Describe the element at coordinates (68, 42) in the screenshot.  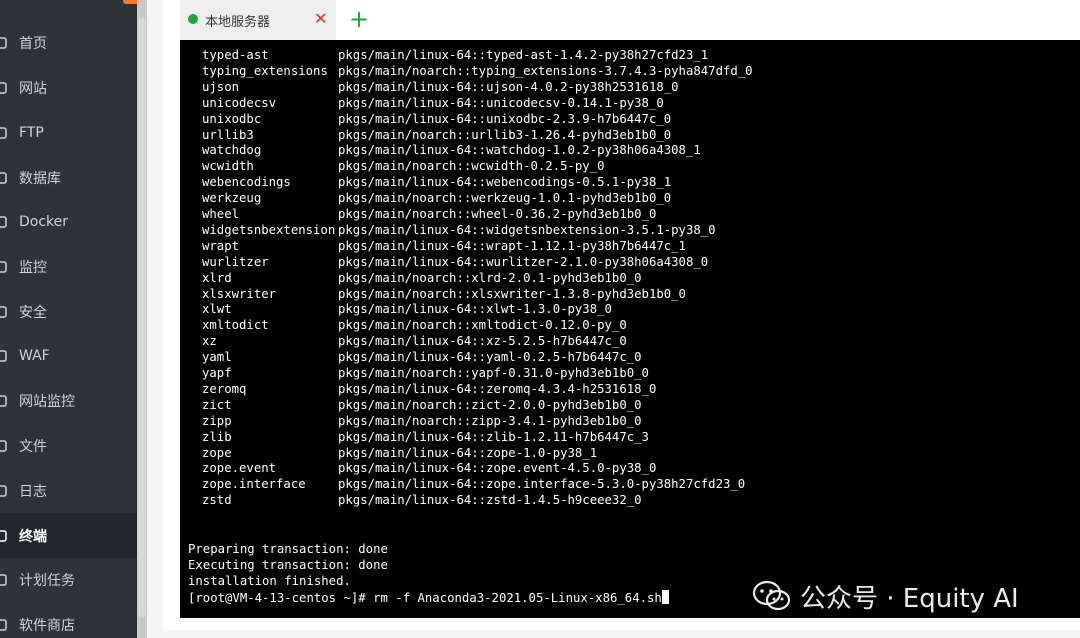
I see `sidebar-item: 首页` at that location.